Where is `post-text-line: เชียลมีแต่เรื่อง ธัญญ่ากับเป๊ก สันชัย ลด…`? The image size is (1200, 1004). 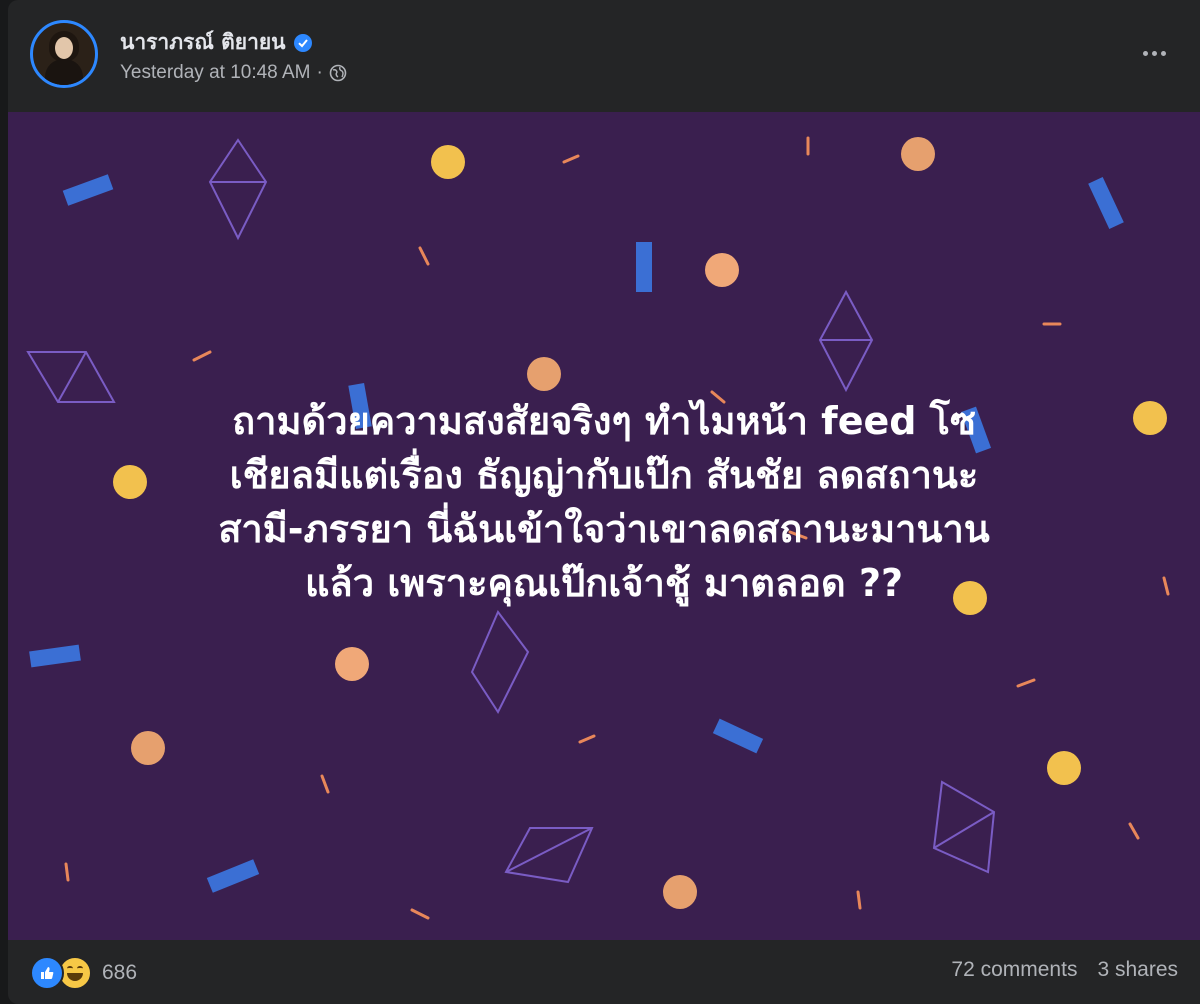 post-text-line: เชียลมีแต่เรื่อง ธัญญ่ากับเป๊ก สันชัย ลด… is located at coordinates (604, 475).